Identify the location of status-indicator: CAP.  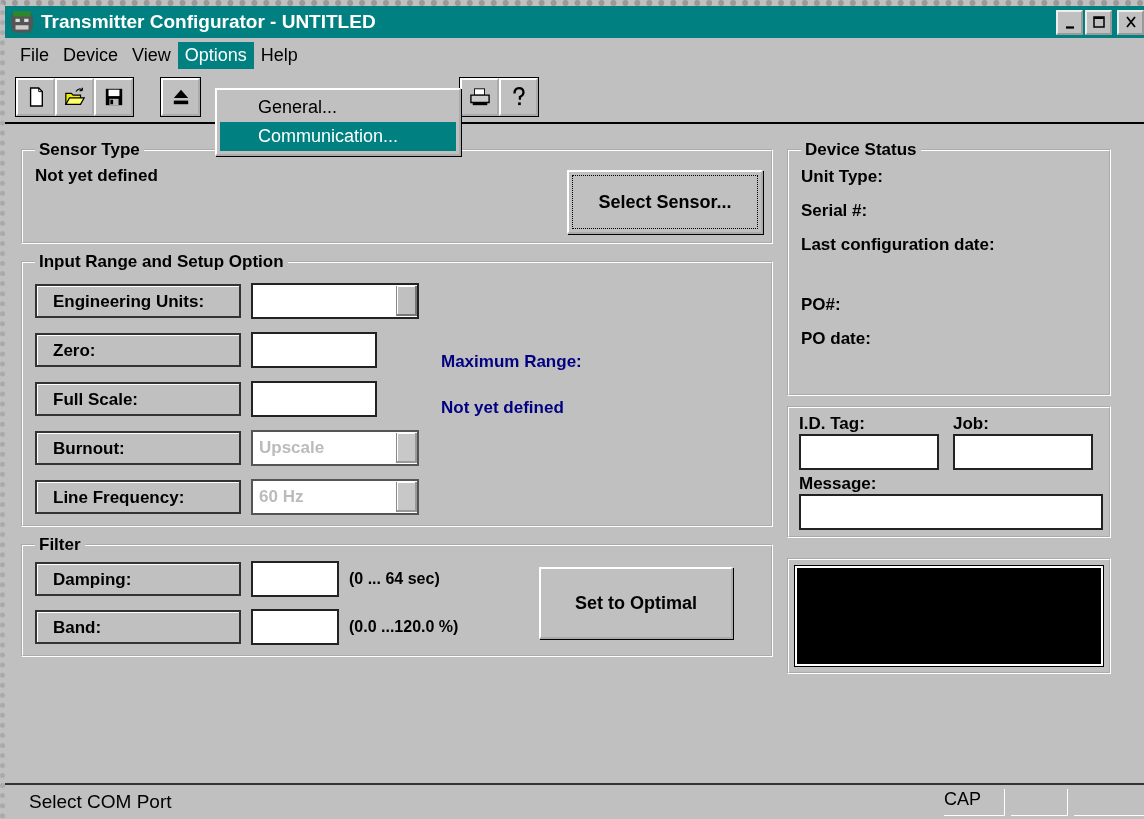
(974, 802).